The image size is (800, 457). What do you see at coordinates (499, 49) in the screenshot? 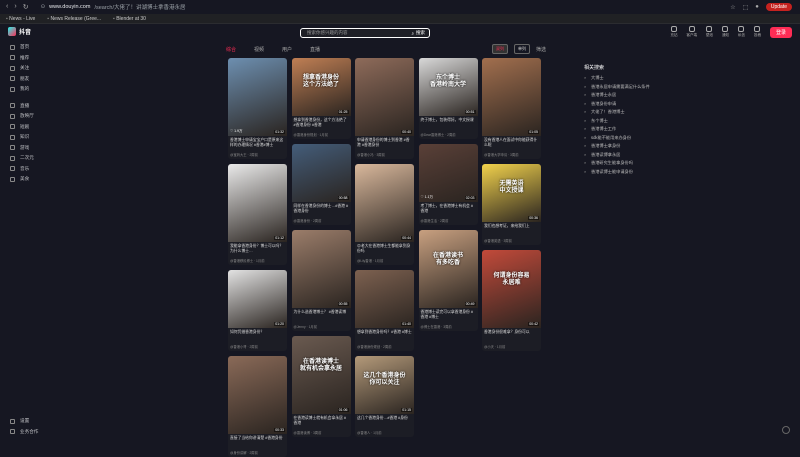
I see `view-double-column: 双列` at bounding box center [499, 49].